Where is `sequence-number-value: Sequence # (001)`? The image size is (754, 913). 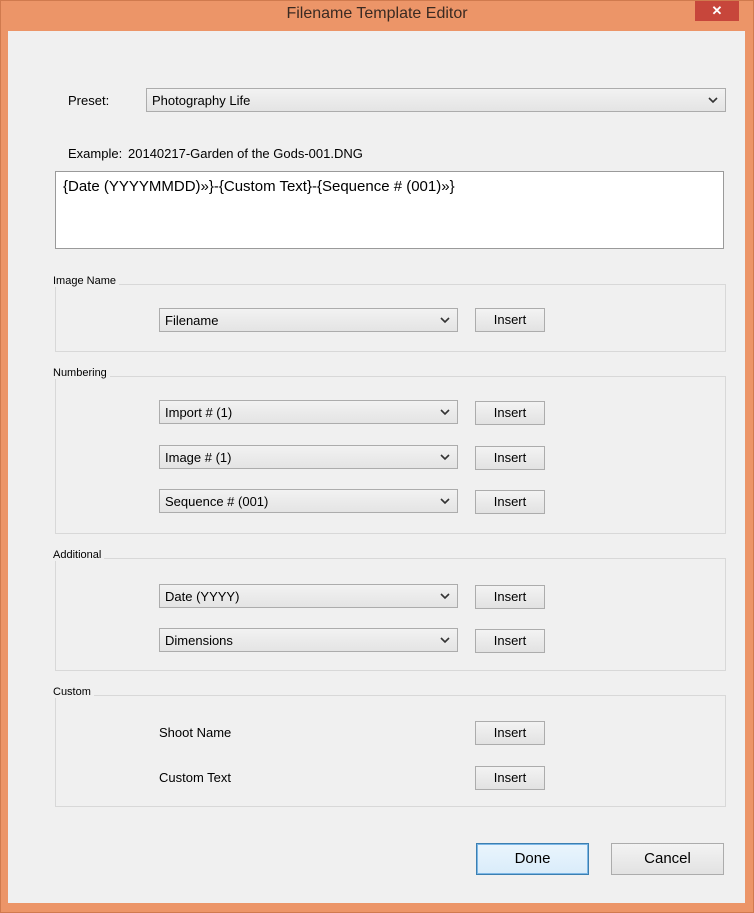 sequence-number-value: Sequence # (001) is located at coordinates (217, 501).